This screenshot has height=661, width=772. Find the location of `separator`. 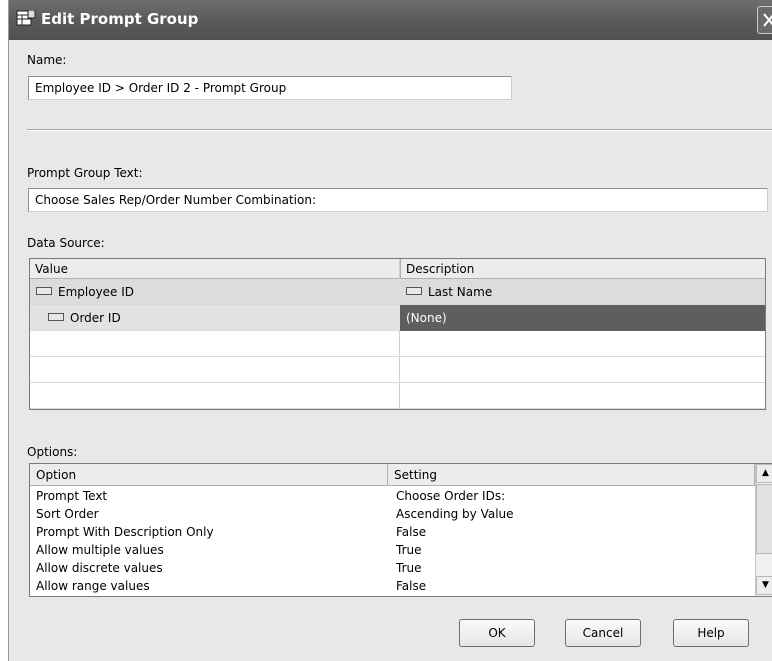

separator is located at coordinates (399, 129).